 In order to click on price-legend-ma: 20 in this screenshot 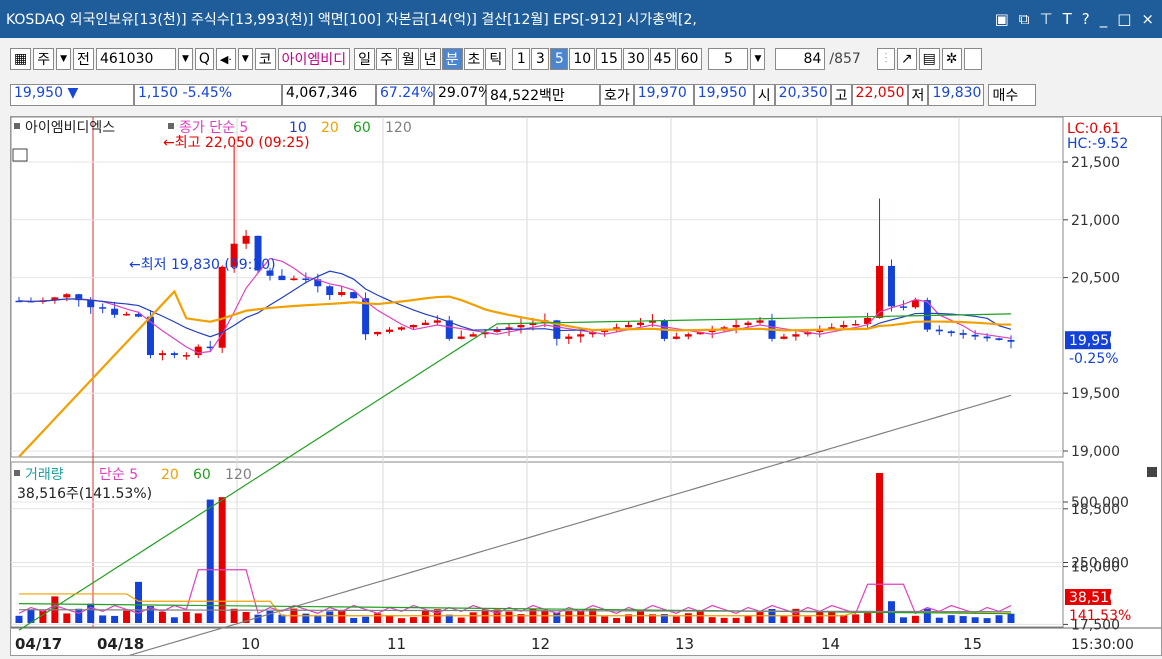, I will do `click(330, 128)`.